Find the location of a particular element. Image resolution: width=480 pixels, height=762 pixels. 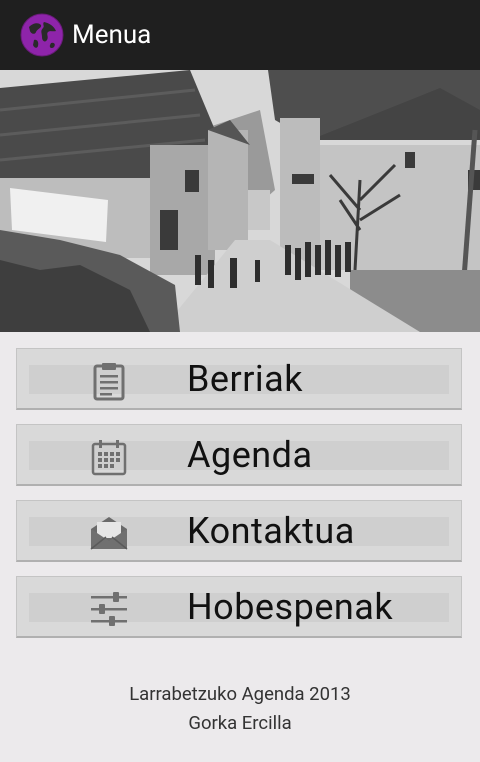

calendar-icon is located at coordinates (109, 458).